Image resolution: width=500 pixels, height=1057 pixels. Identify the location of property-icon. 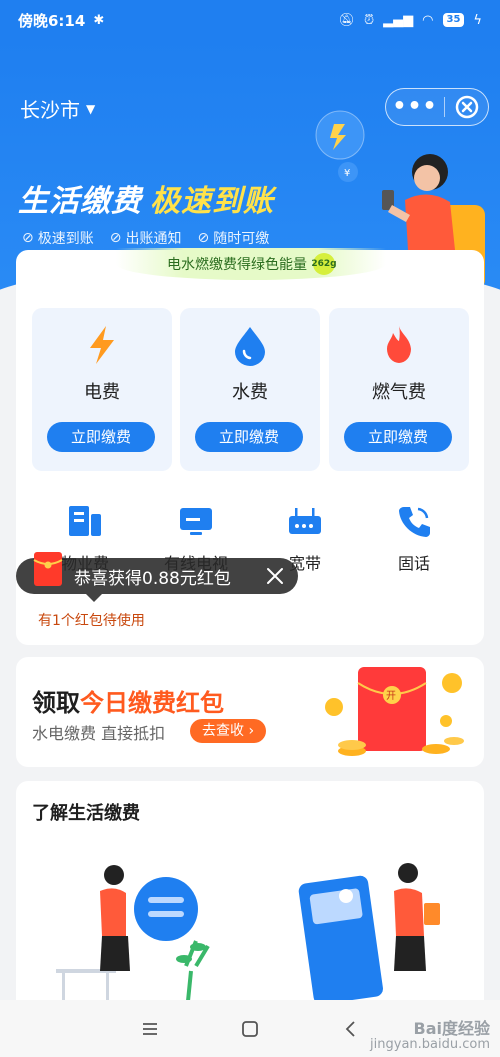
(85, 521).